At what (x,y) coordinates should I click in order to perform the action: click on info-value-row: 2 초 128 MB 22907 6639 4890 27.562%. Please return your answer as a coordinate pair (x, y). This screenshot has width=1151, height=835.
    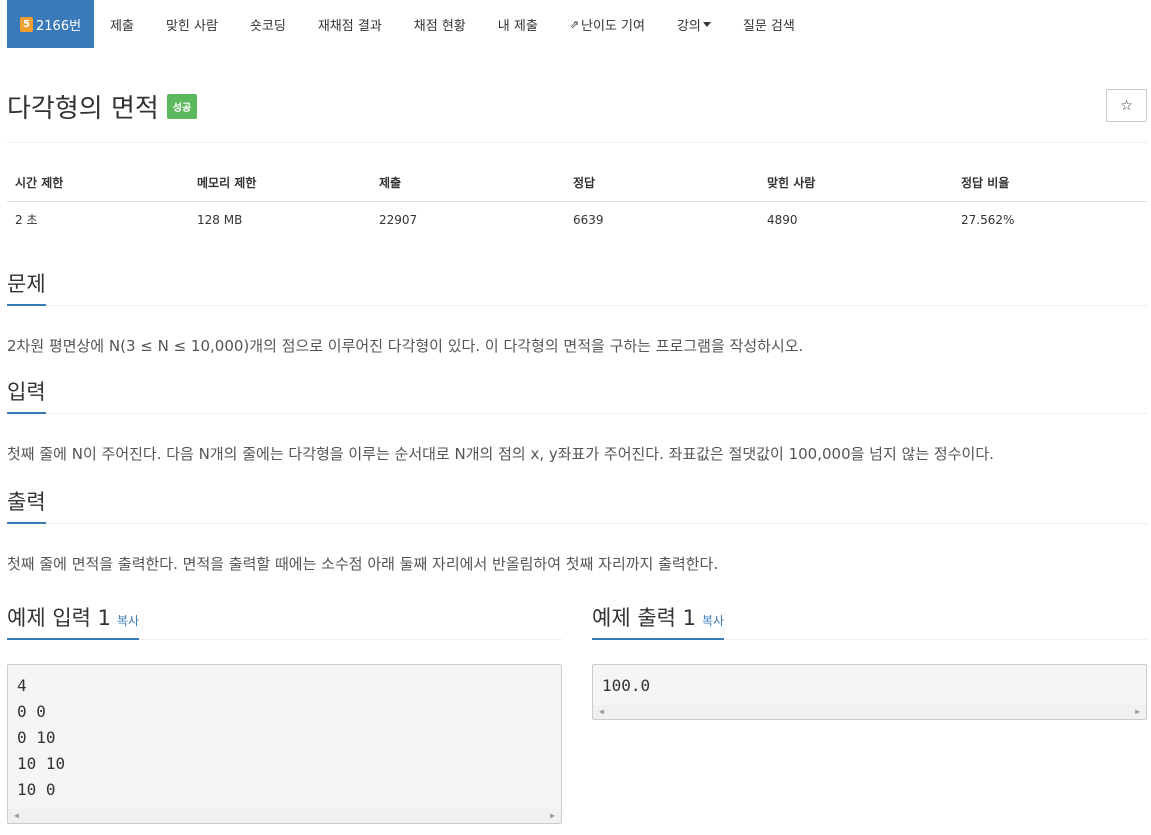
    Looking at the image, I should click on (577, 219).